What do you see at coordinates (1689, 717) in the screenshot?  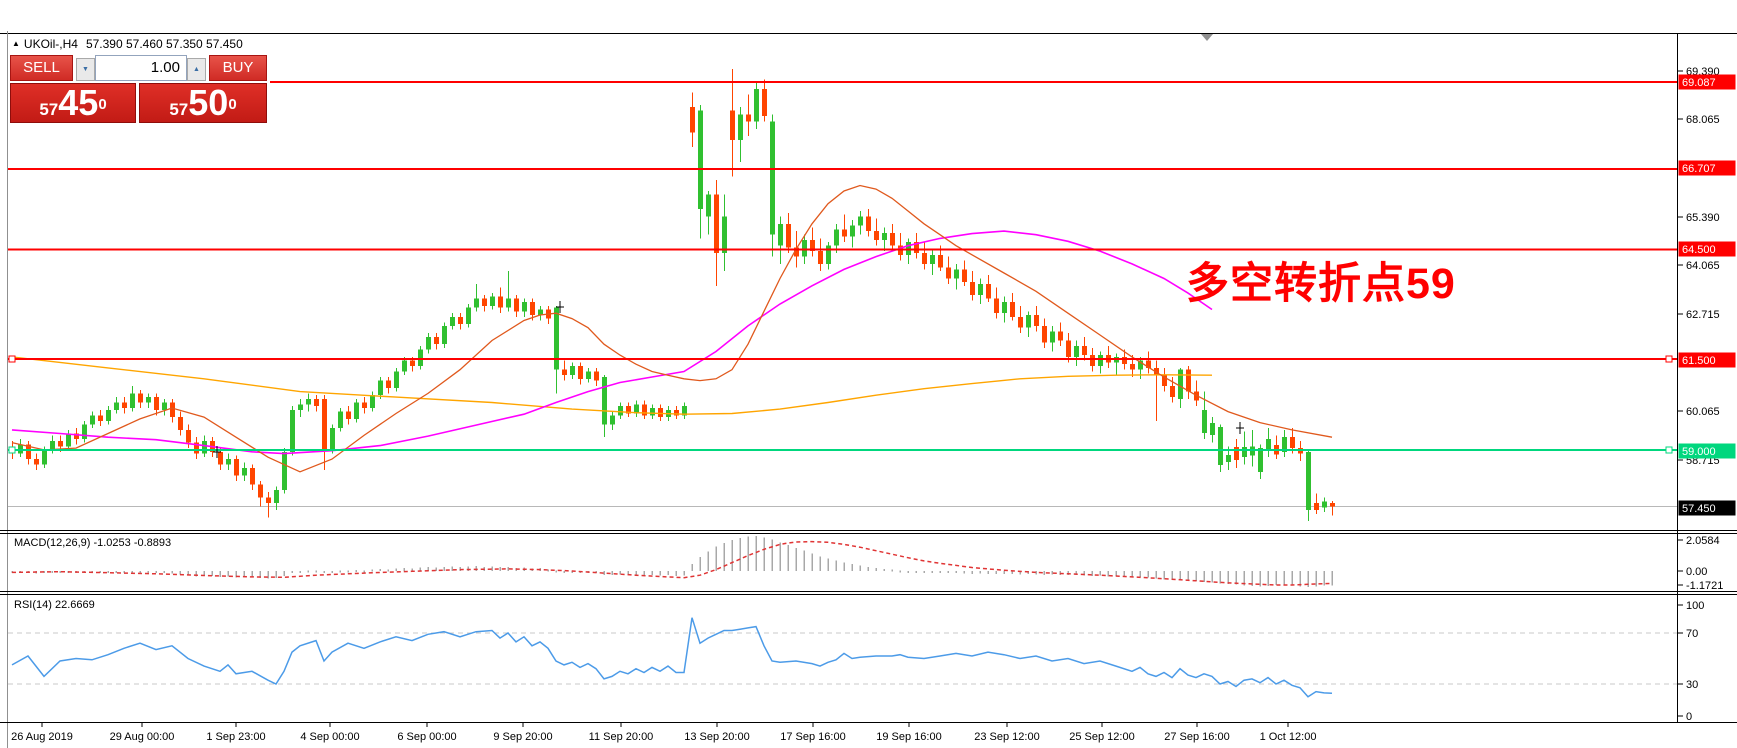 I see `rsi-tick-label: 0` at bounding box center [1689, 717].